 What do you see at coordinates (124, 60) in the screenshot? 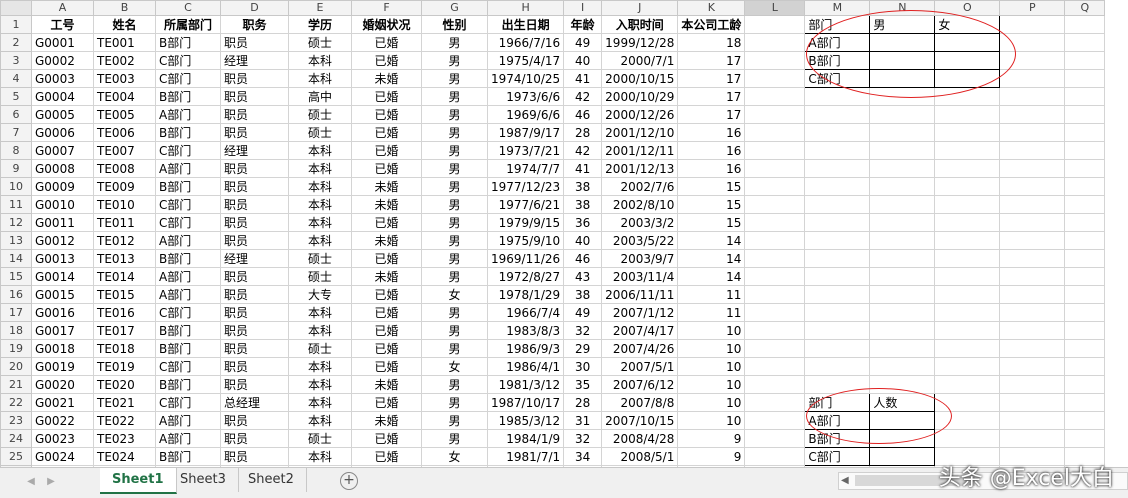
I see `data-cell: TE002` at bounding box center [124, 60].